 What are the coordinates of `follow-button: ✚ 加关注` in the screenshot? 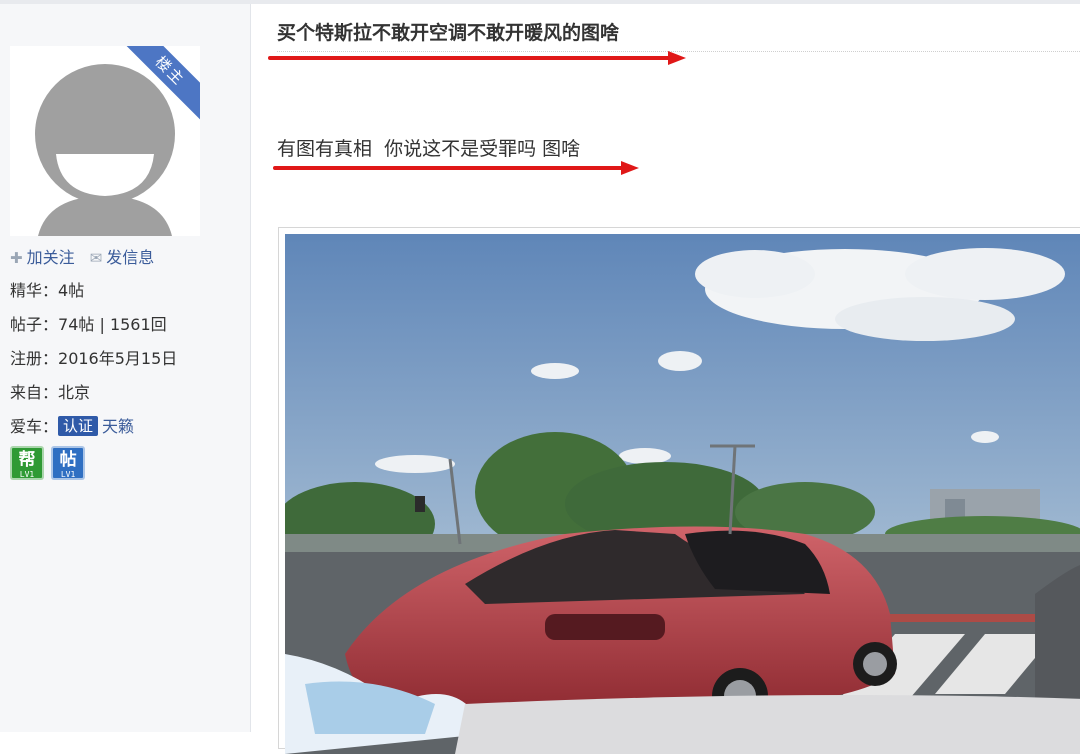 It's located at (42, 257).